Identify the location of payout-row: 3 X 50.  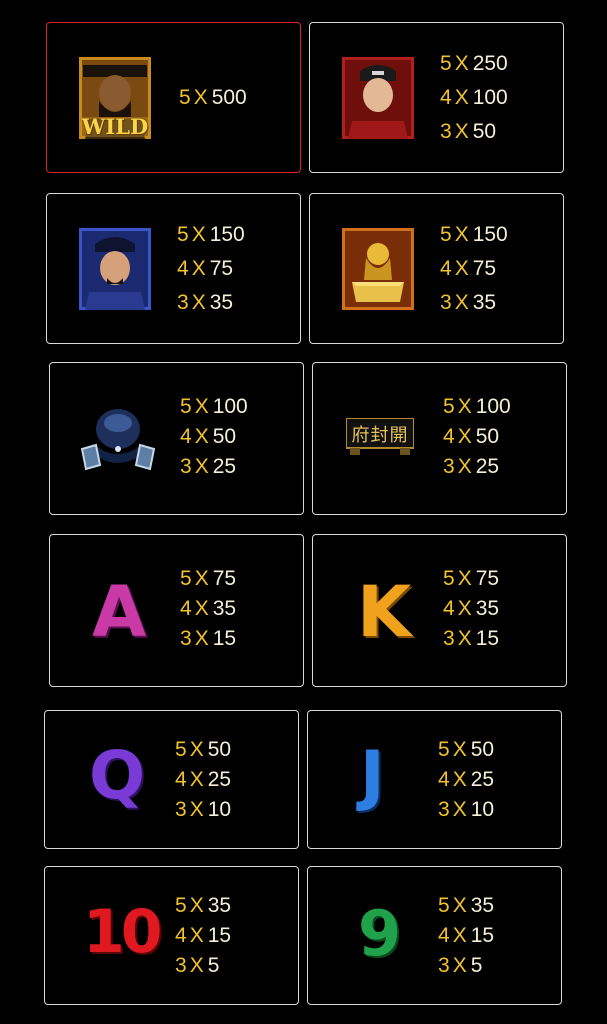
(468, 131).